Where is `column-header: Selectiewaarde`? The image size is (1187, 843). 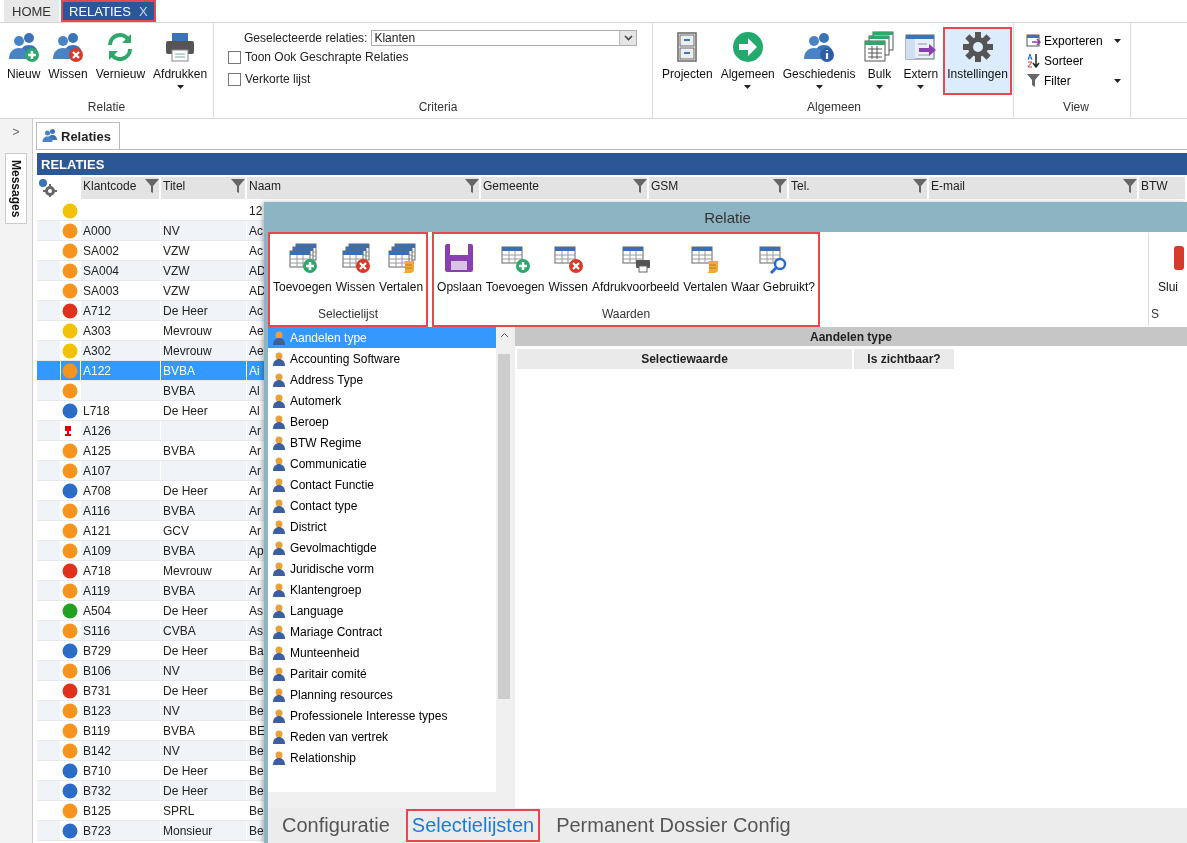
column-header: Selectiewaarde is located at coordinates (684, 359).